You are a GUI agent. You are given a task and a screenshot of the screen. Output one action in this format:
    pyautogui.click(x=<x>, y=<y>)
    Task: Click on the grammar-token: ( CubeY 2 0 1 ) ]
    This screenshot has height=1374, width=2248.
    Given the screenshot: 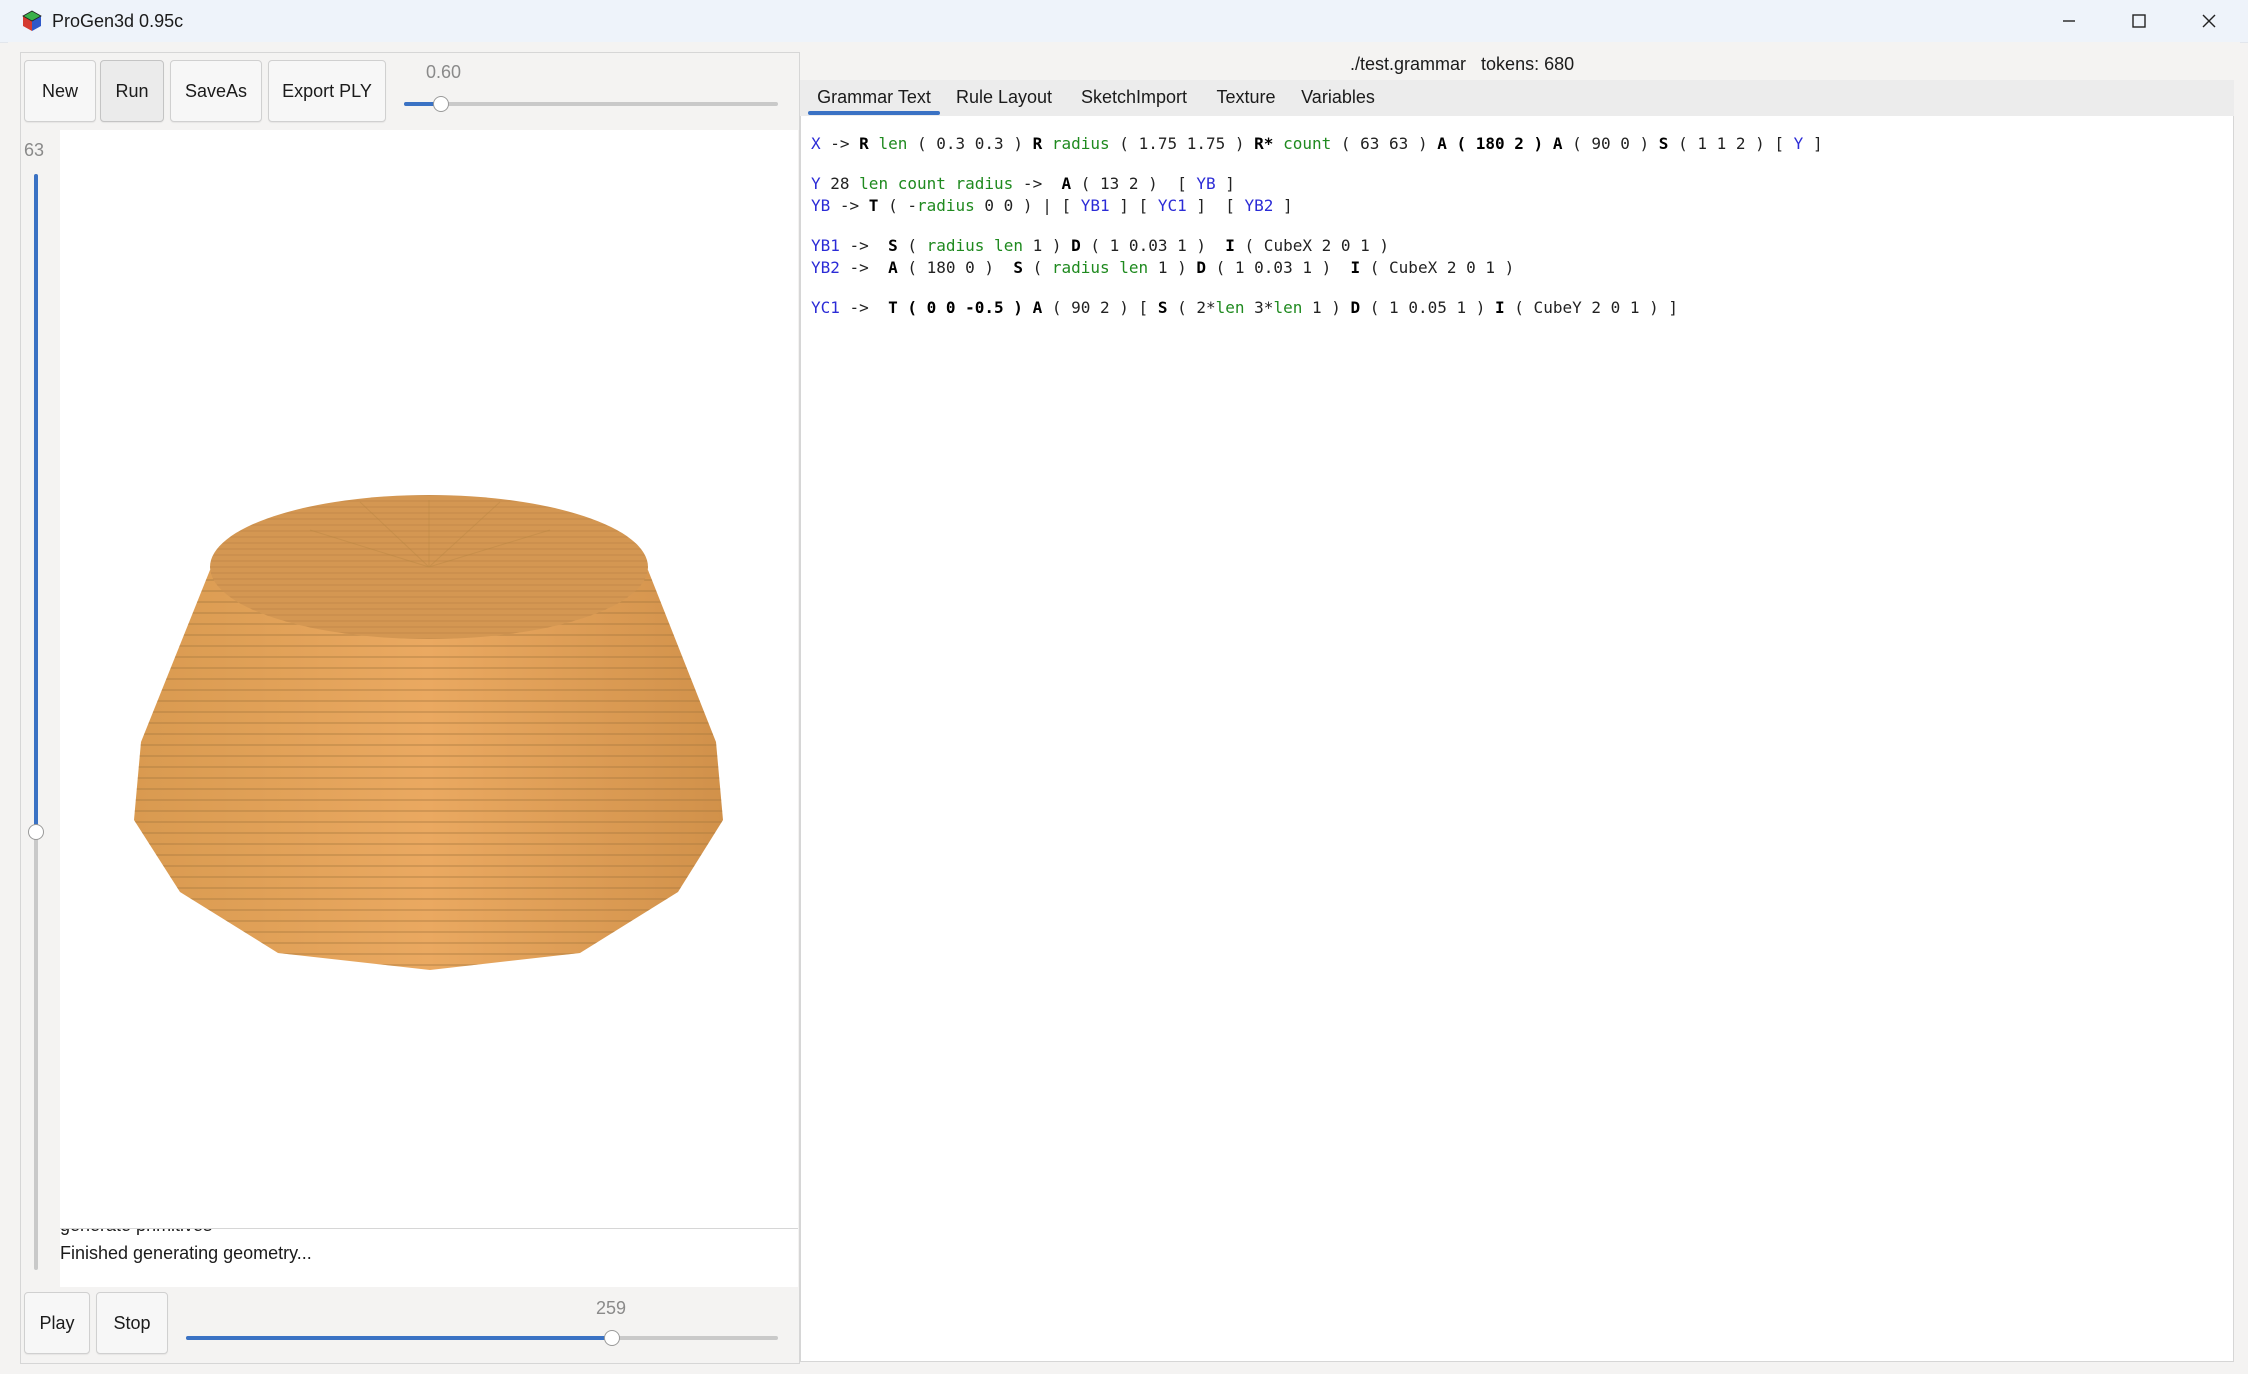 What is the action you would take?
    pyautogui.click(x=1591, y=307)
    